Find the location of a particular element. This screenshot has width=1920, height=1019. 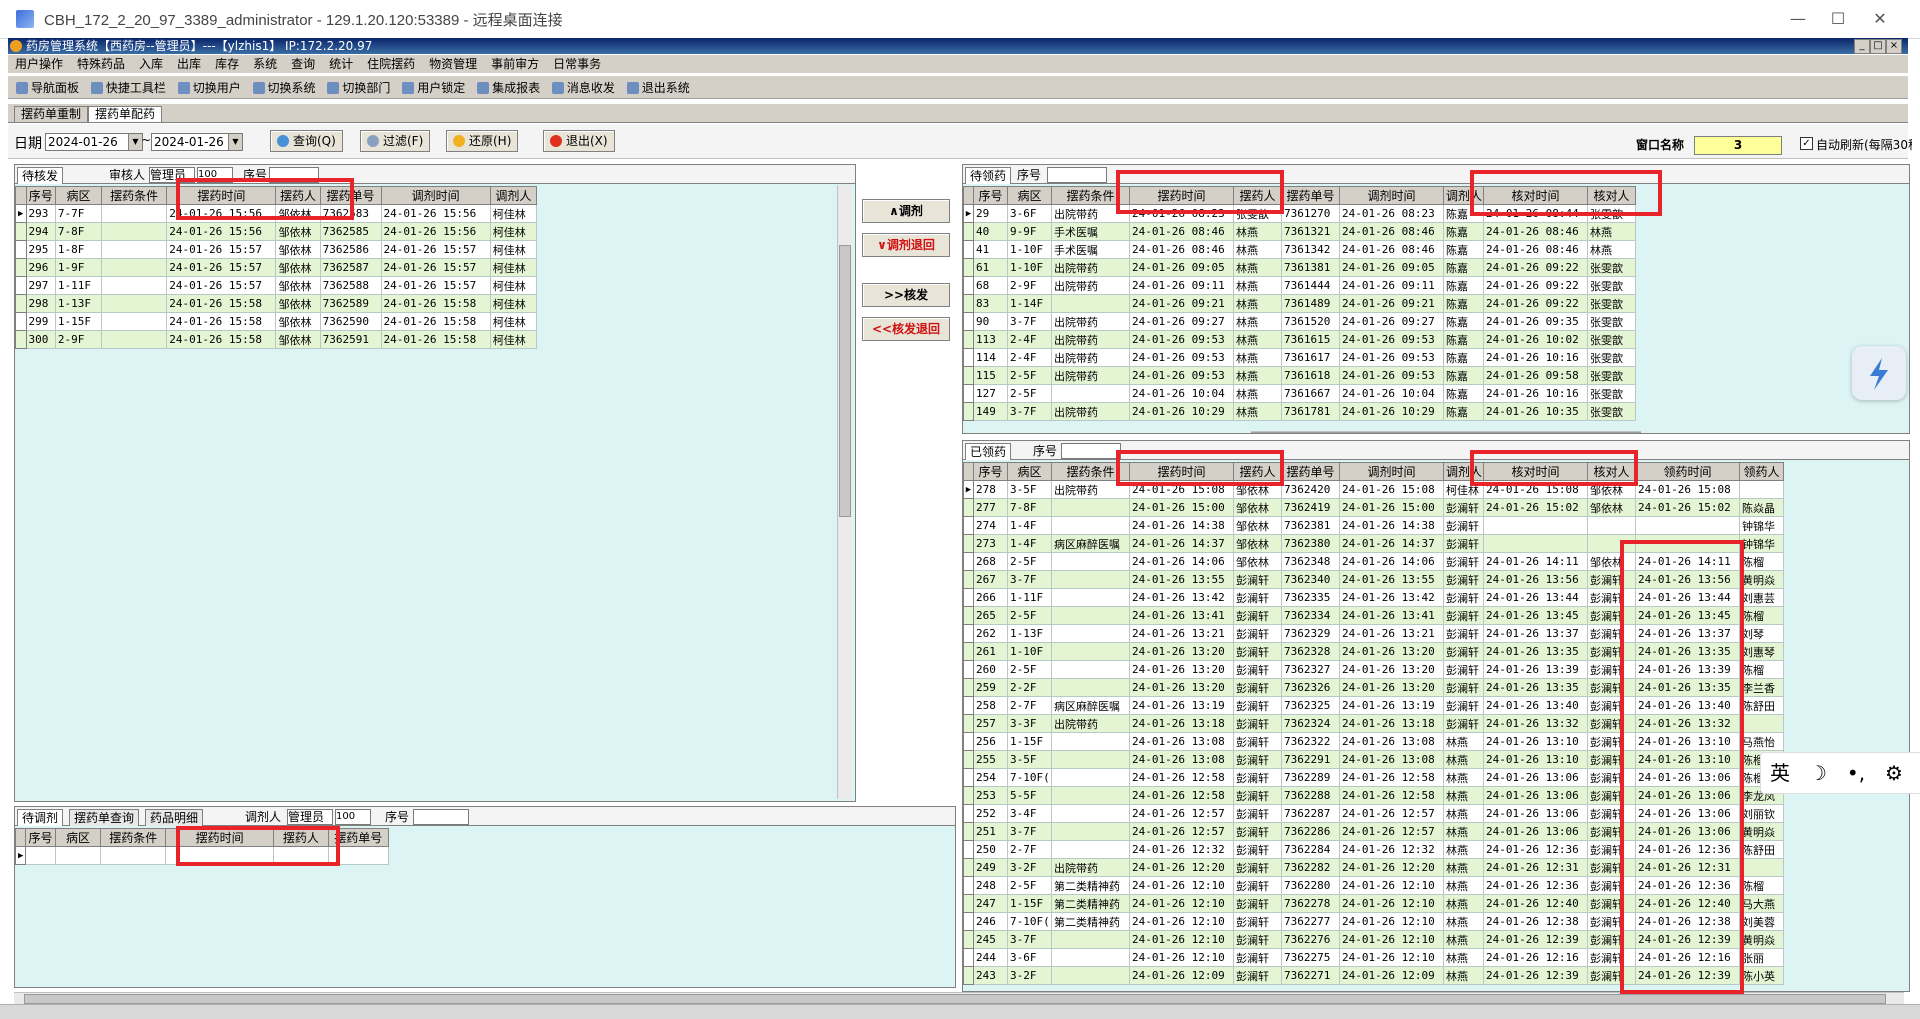

column-header: 领药时间 is located at coordinates (1687, 471).